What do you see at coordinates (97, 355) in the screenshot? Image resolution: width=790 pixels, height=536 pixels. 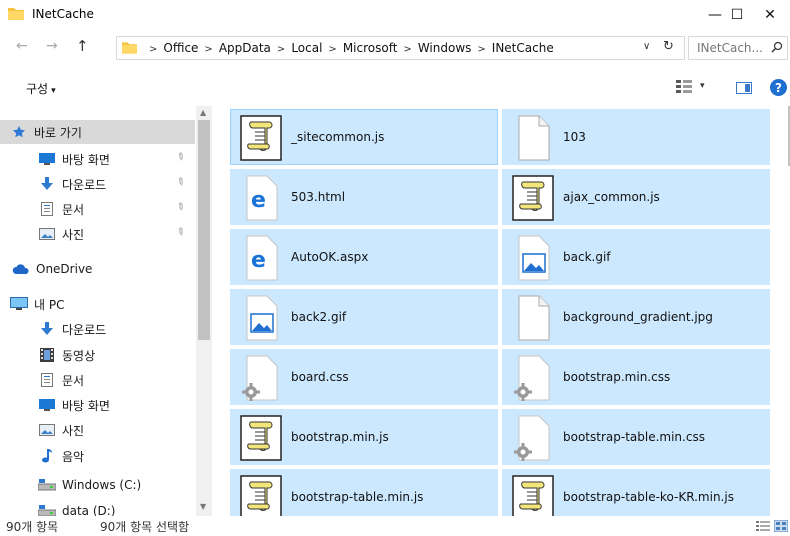 I see `sidebar-item: 동영상` at bounding box center [97, 355].